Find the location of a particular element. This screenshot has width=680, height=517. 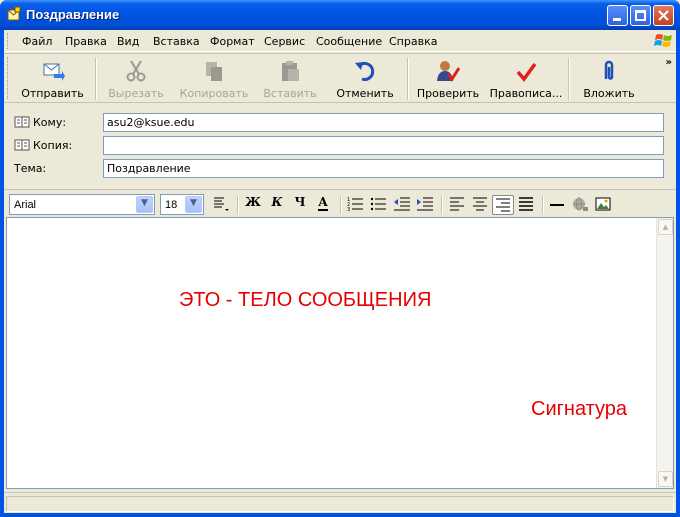

paperclip-icon is located at coordinates (609, 70).